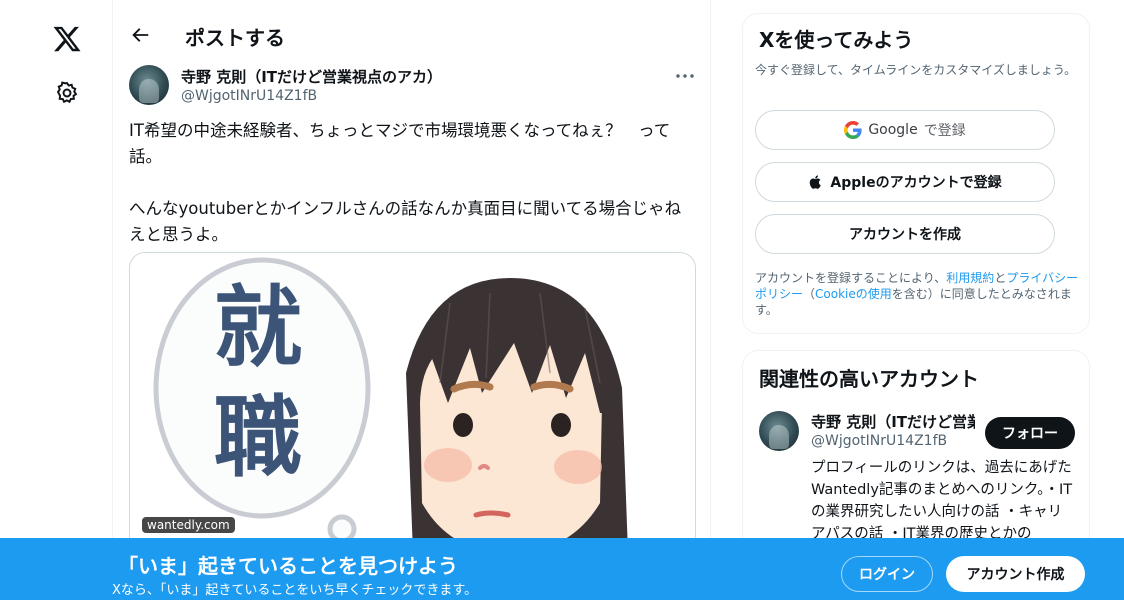  I want to click on create-account-button: アカウントを作成, so click(905, 234).